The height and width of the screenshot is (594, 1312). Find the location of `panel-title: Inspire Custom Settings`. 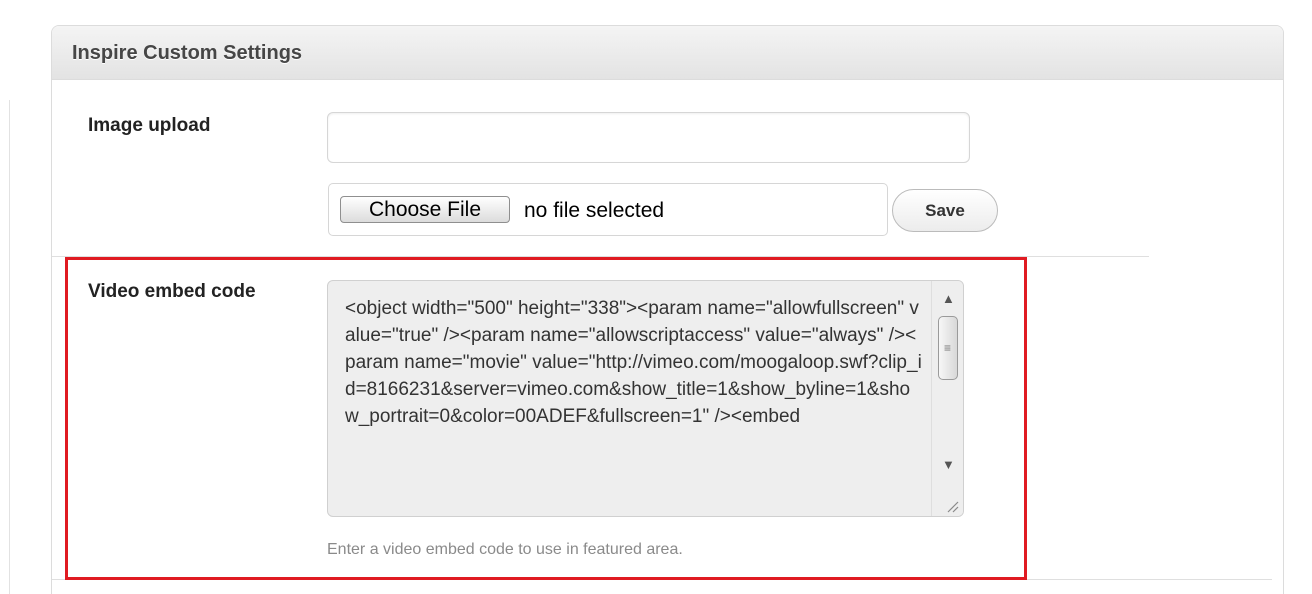

panel-title: Inspire Custom Settings is located at coordinates (187, 53).